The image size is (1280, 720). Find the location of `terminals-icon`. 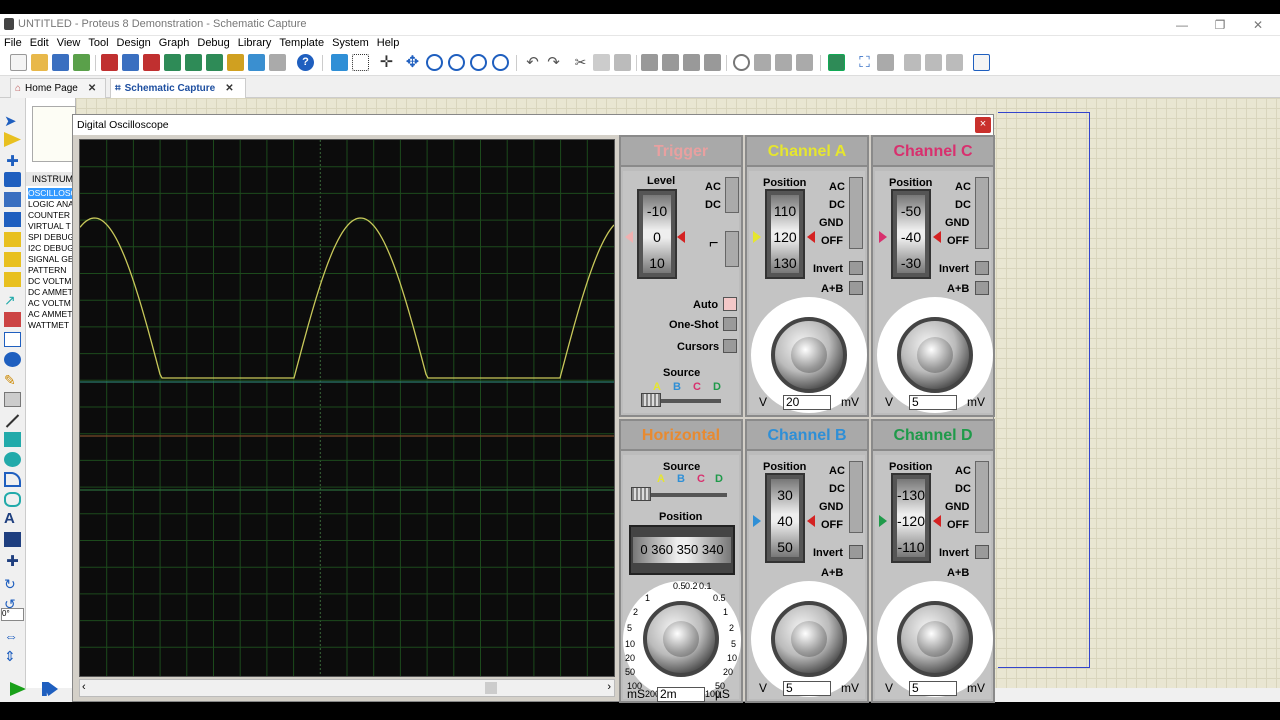

terminals-icon is located at coordinates (12, 259).